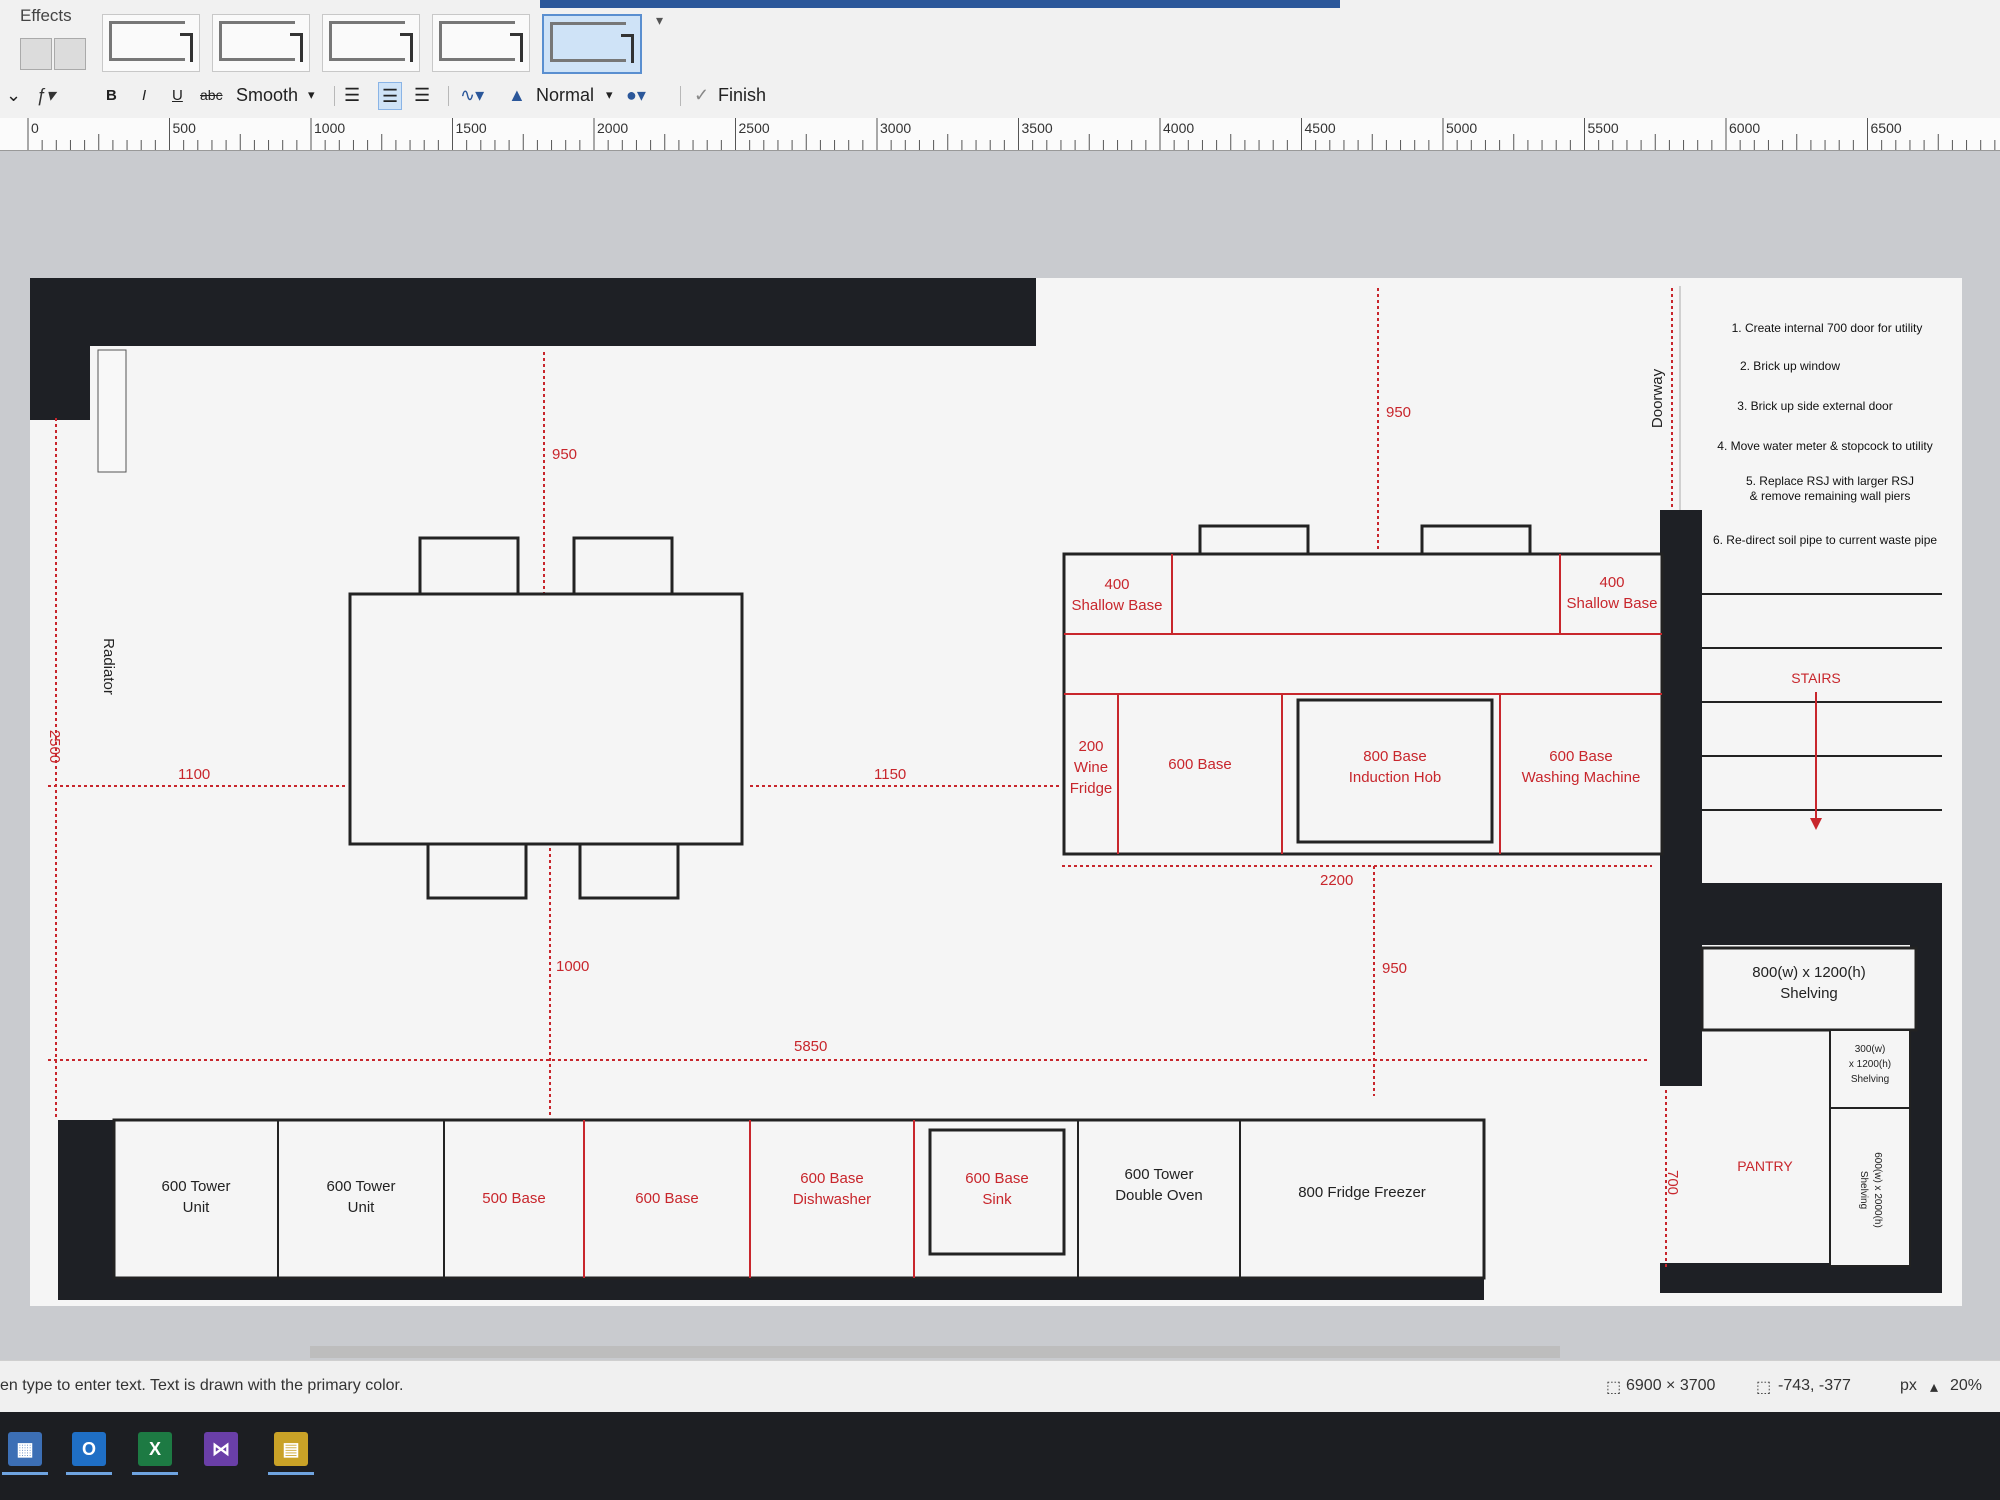 This screenshot has width=2000, height=1500. I want to click on radiator-label: Radiator, so click(108, 666).